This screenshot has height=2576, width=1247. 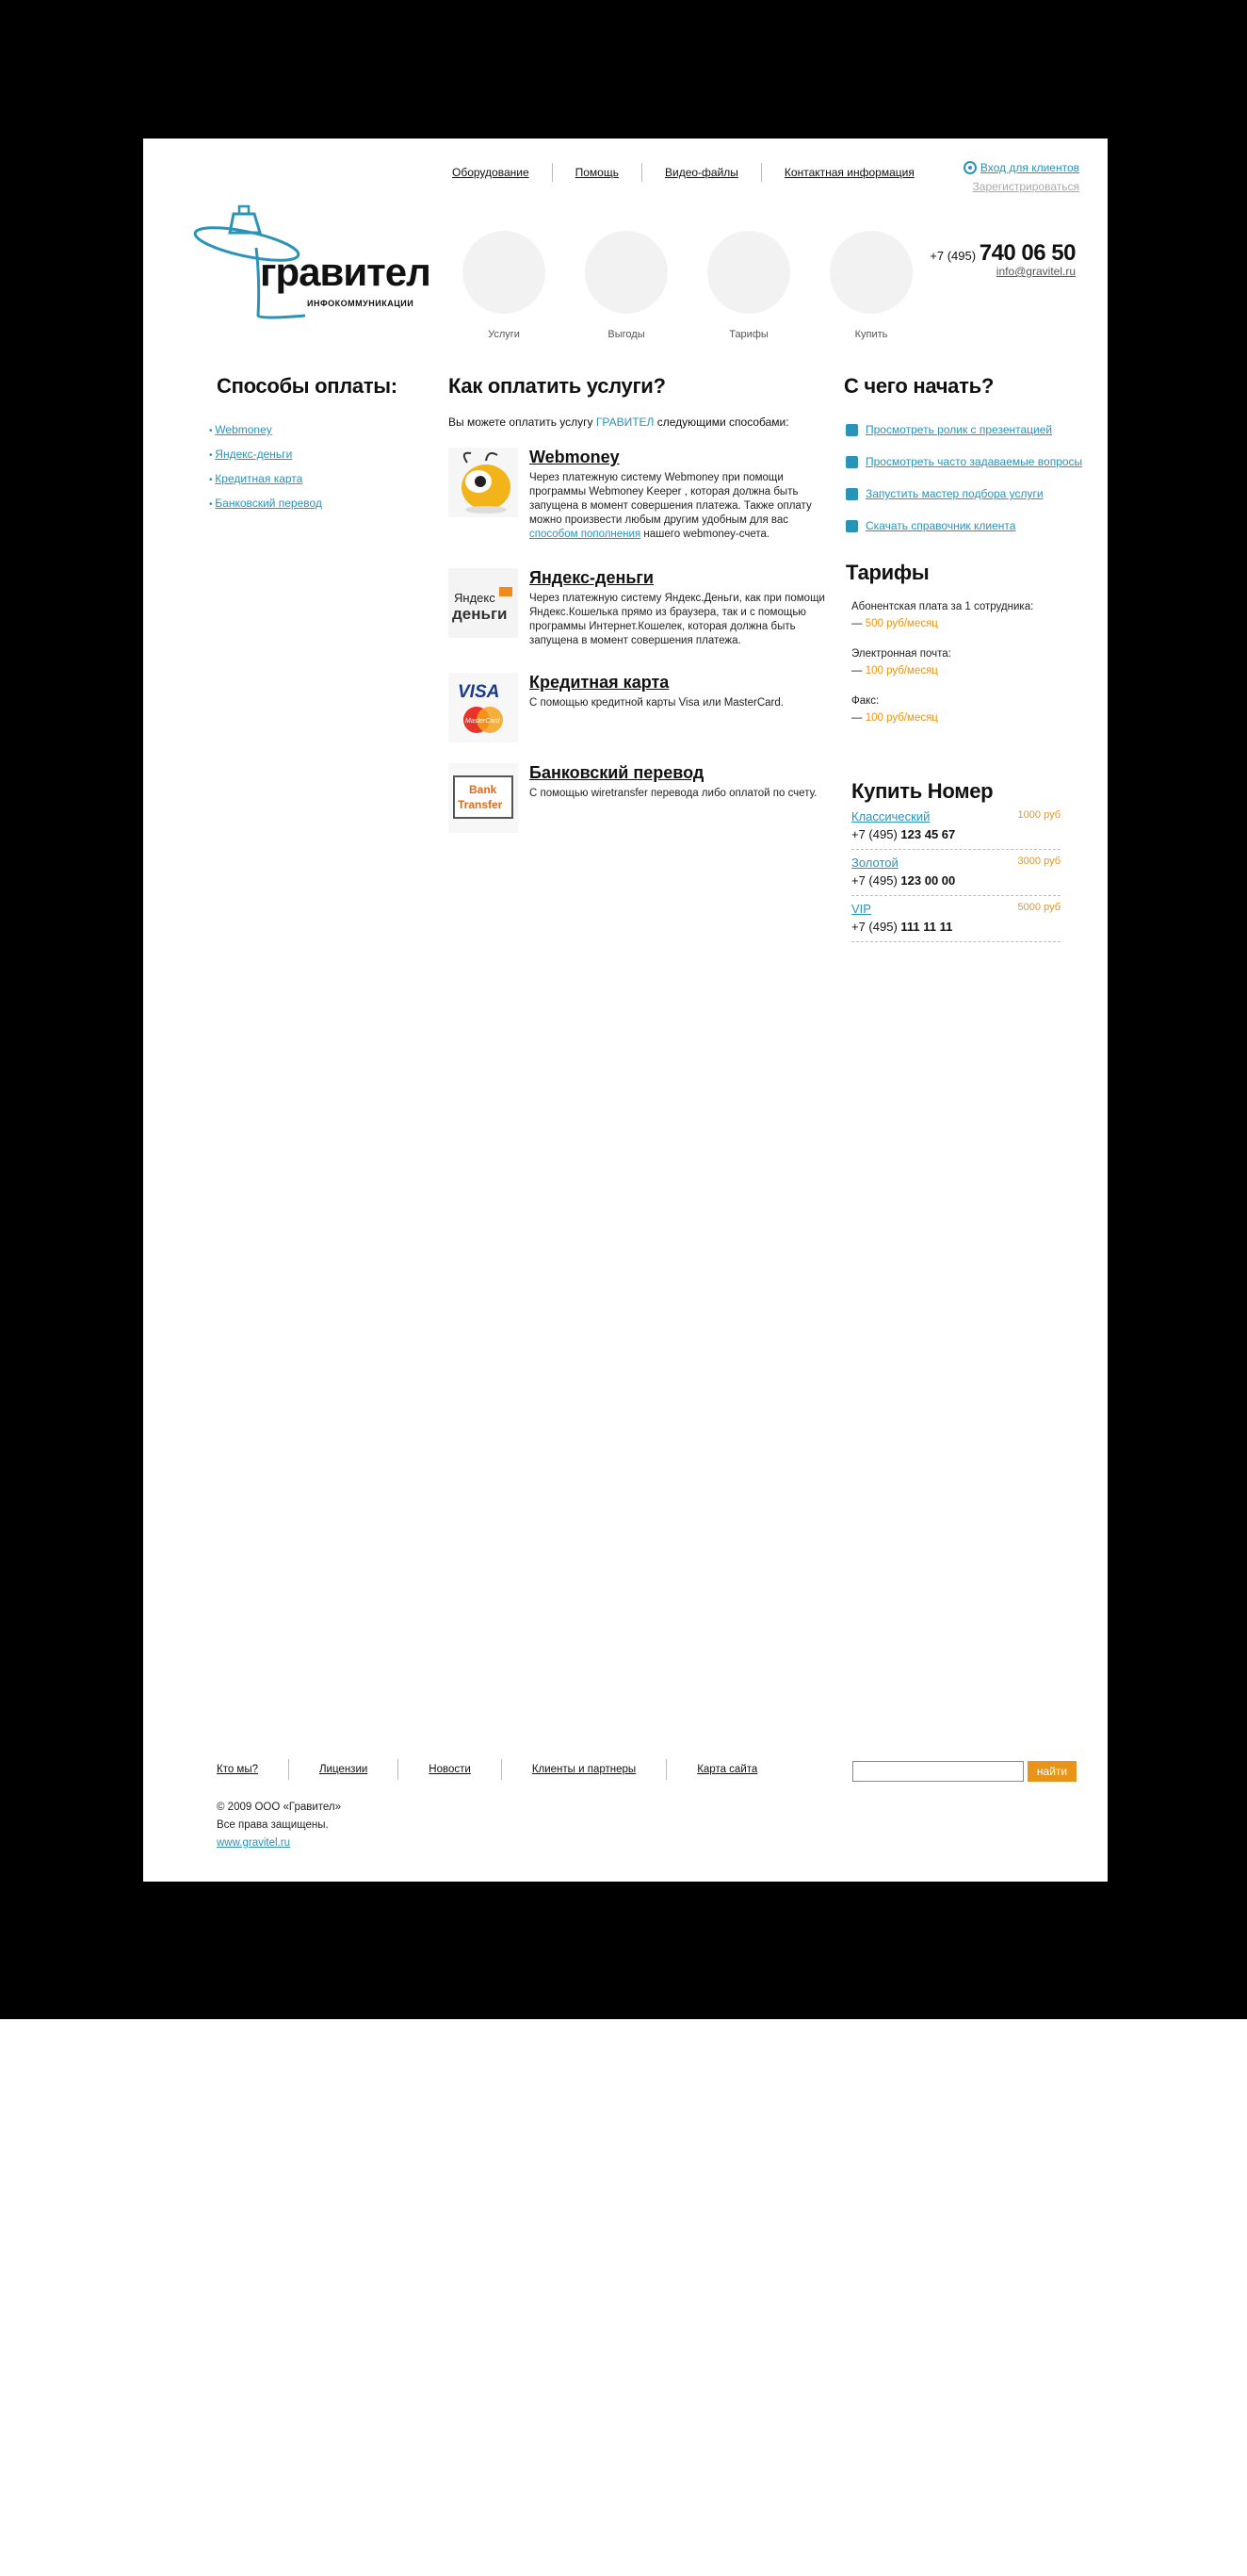 What do you see at coordinates (449, 1769) in the screenshot?
I see `footer-link-news: Новости` at bounding box center [449, 1769].